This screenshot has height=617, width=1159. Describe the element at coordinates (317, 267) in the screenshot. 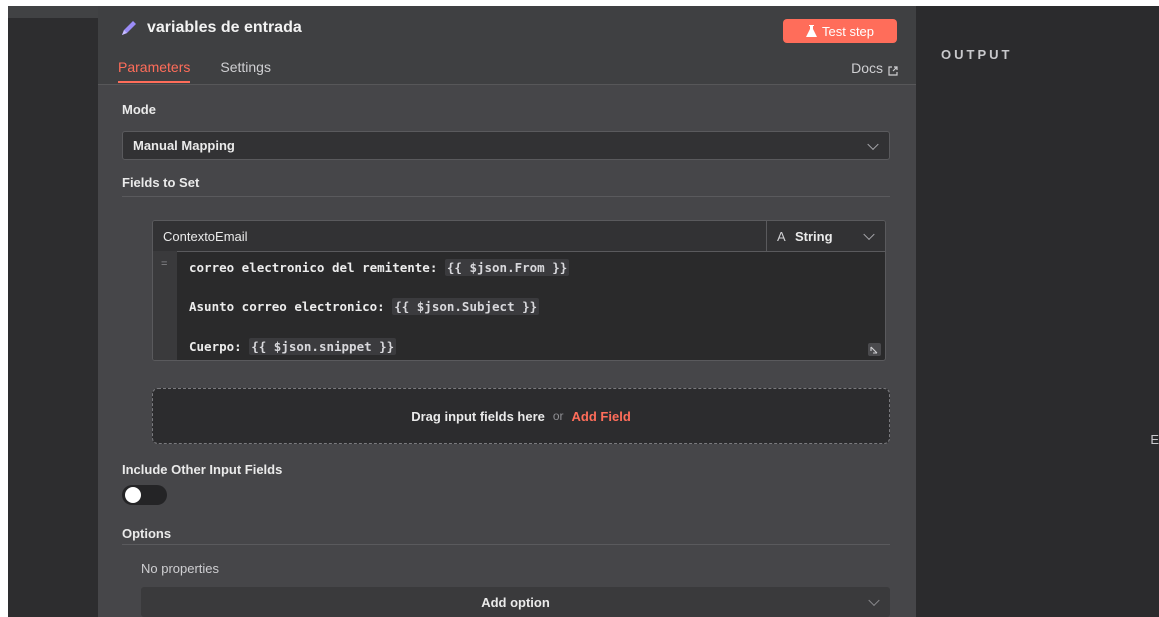

I see `code-text: correo electronico del remitente:` at that location.